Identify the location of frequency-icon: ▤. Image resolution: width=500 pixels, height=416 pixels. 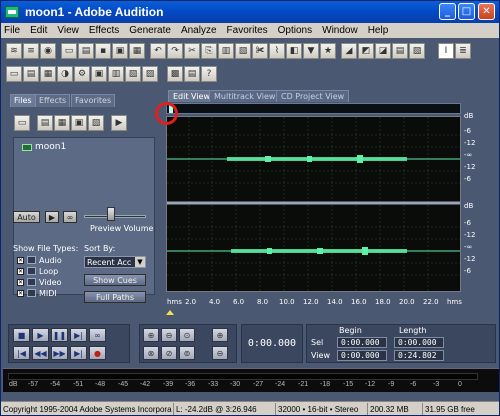
(400, 51).